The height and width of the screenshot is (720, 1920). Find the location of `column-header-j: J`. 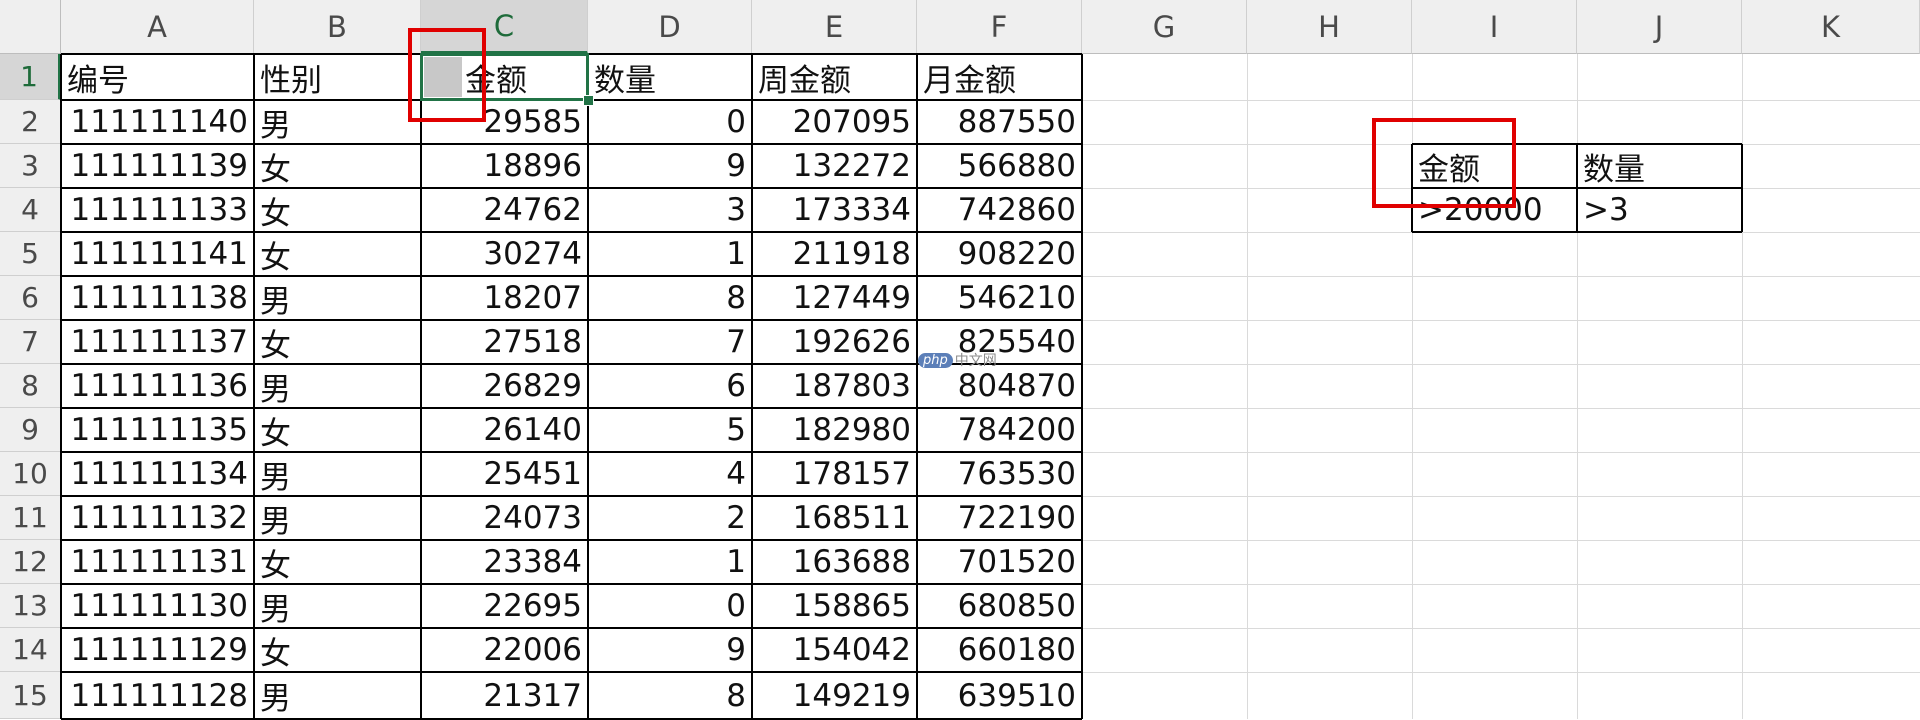

column-header-j: J is located at coordinates (1659, 27).